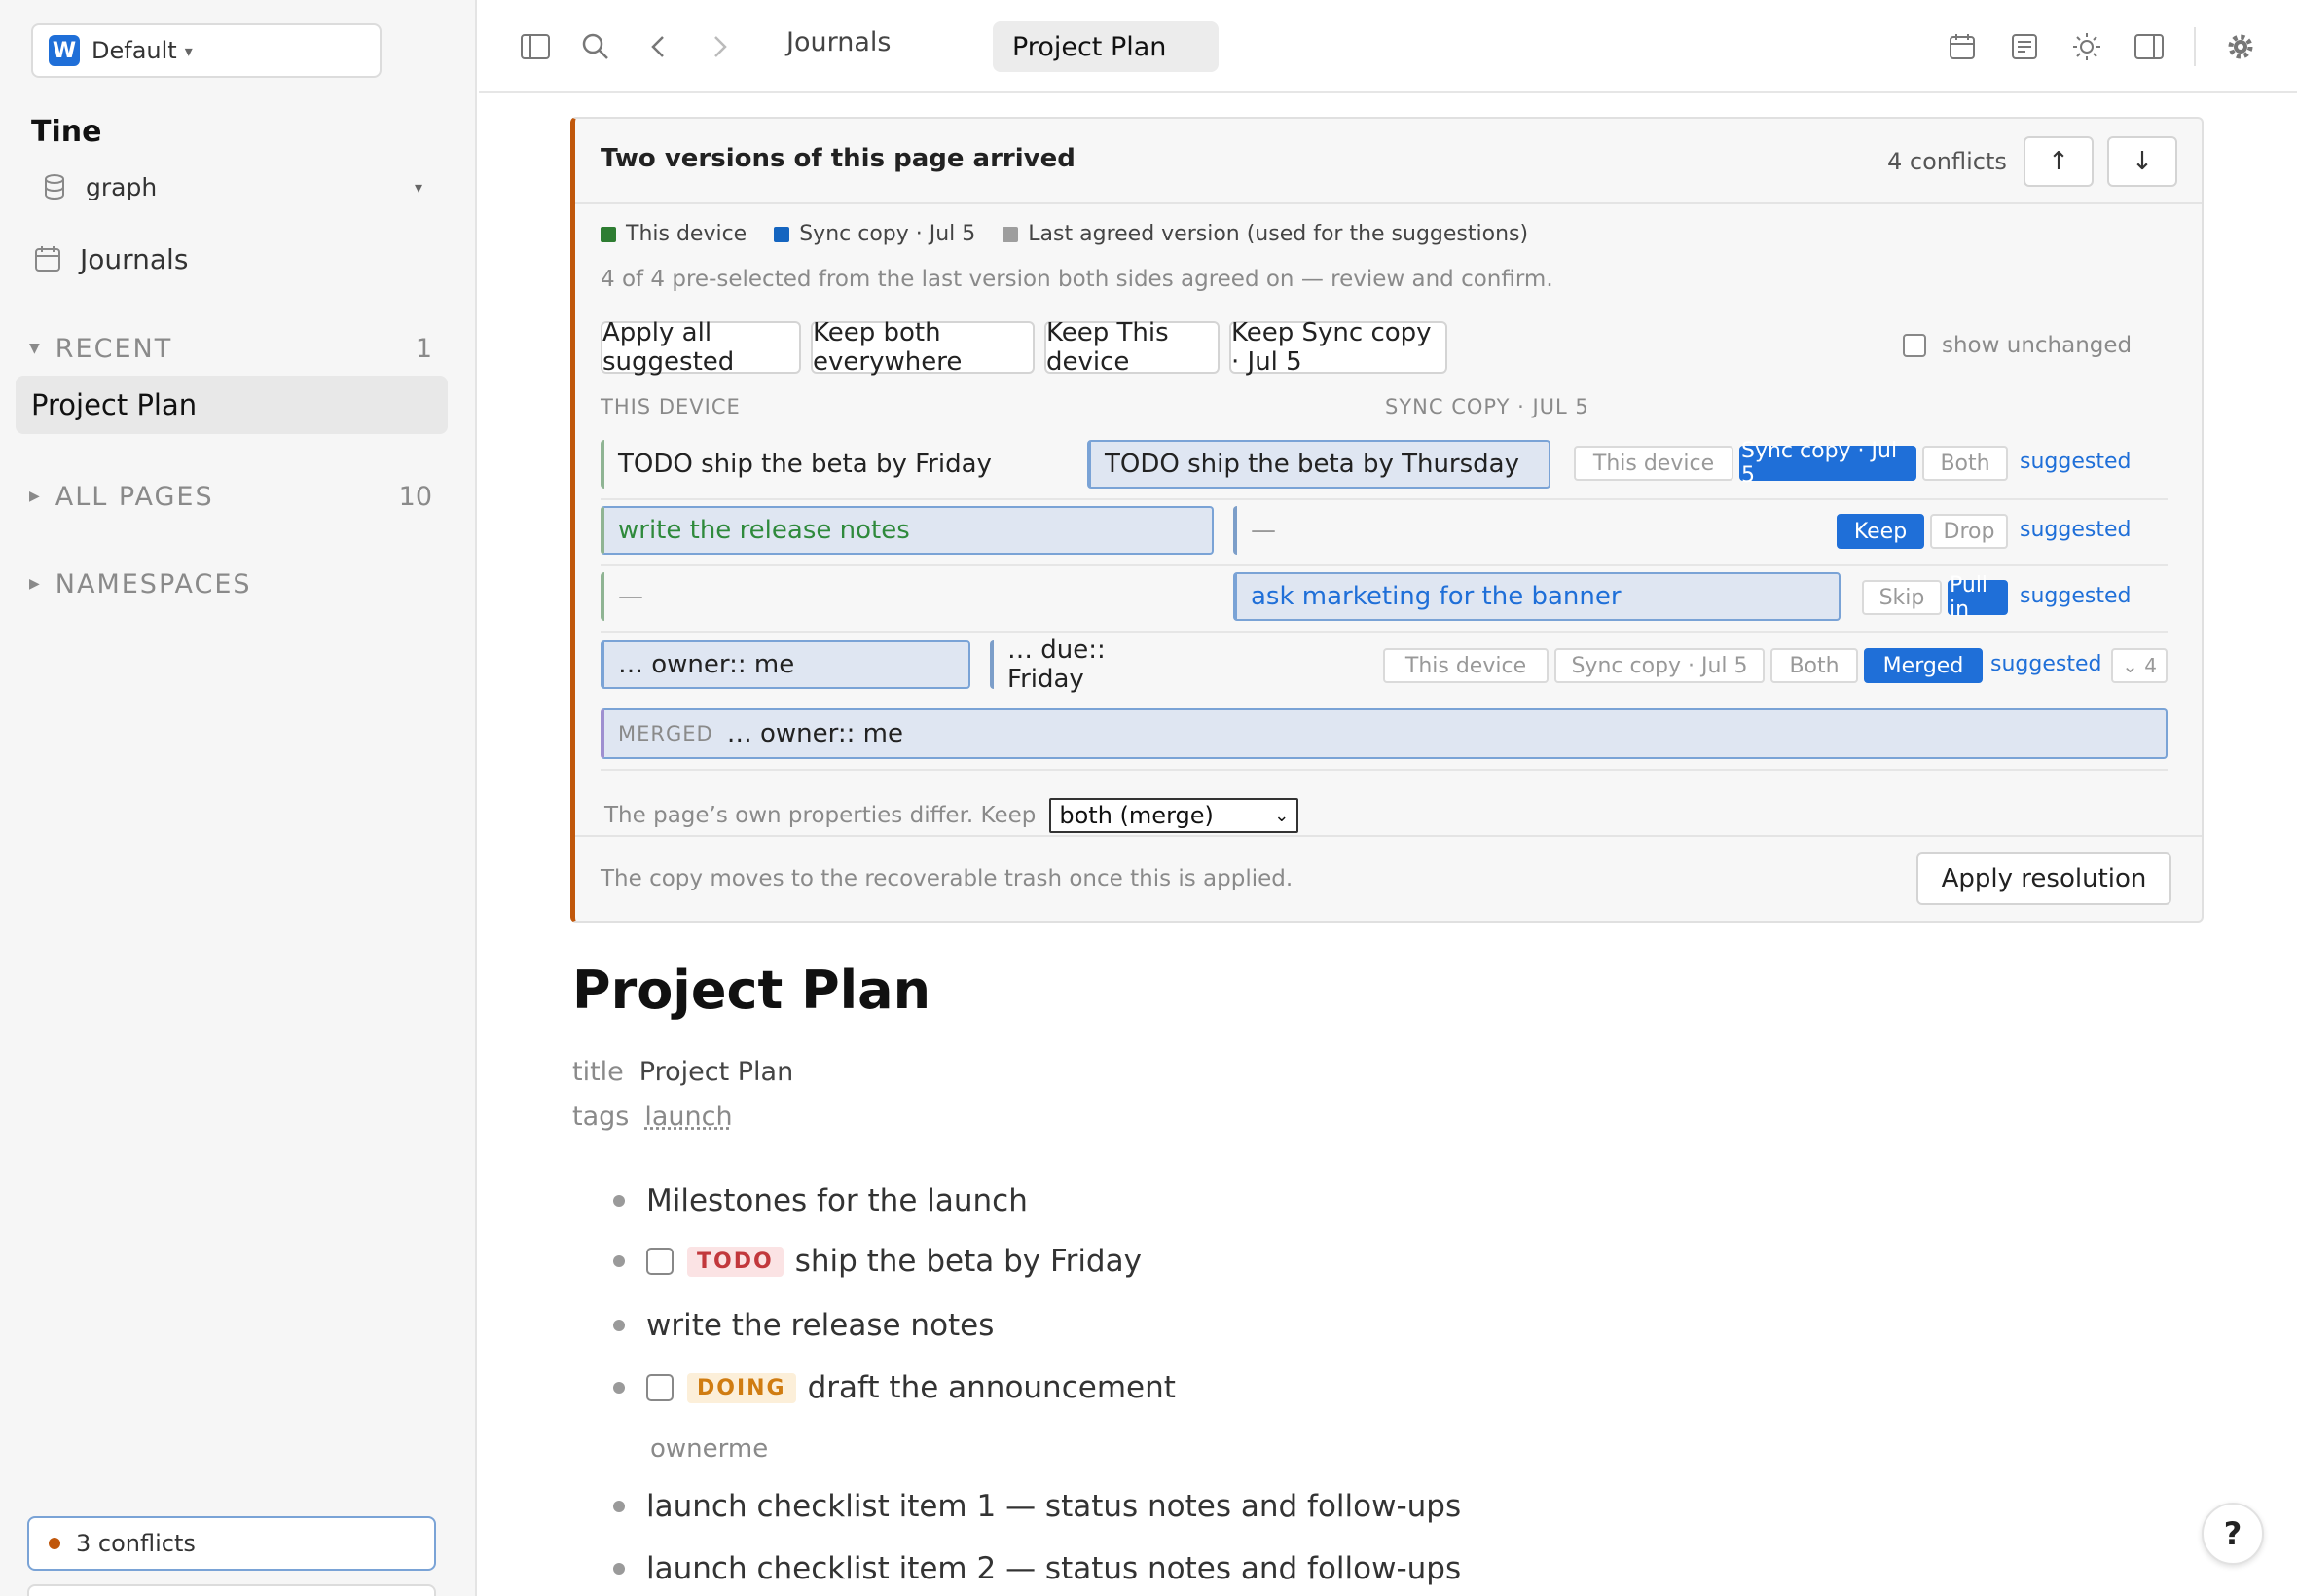 The height and width of the screenshot is (1596, 2297). I want to click on block: Milestones for the launch, so click(820, 1200).